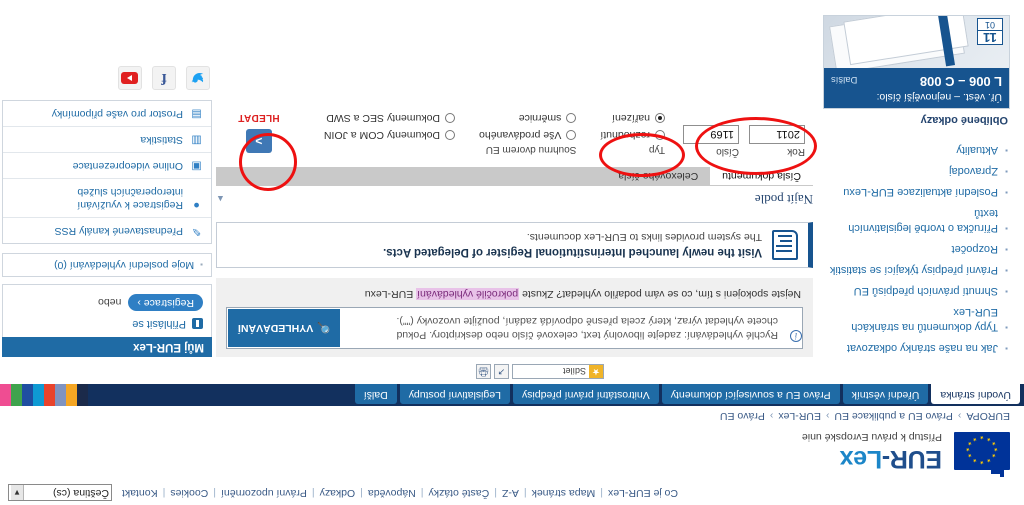 The image size is (1024, 505). I want to click on breadcrumb-item-1: Právo EU a publikace EU, so click(893, 416).